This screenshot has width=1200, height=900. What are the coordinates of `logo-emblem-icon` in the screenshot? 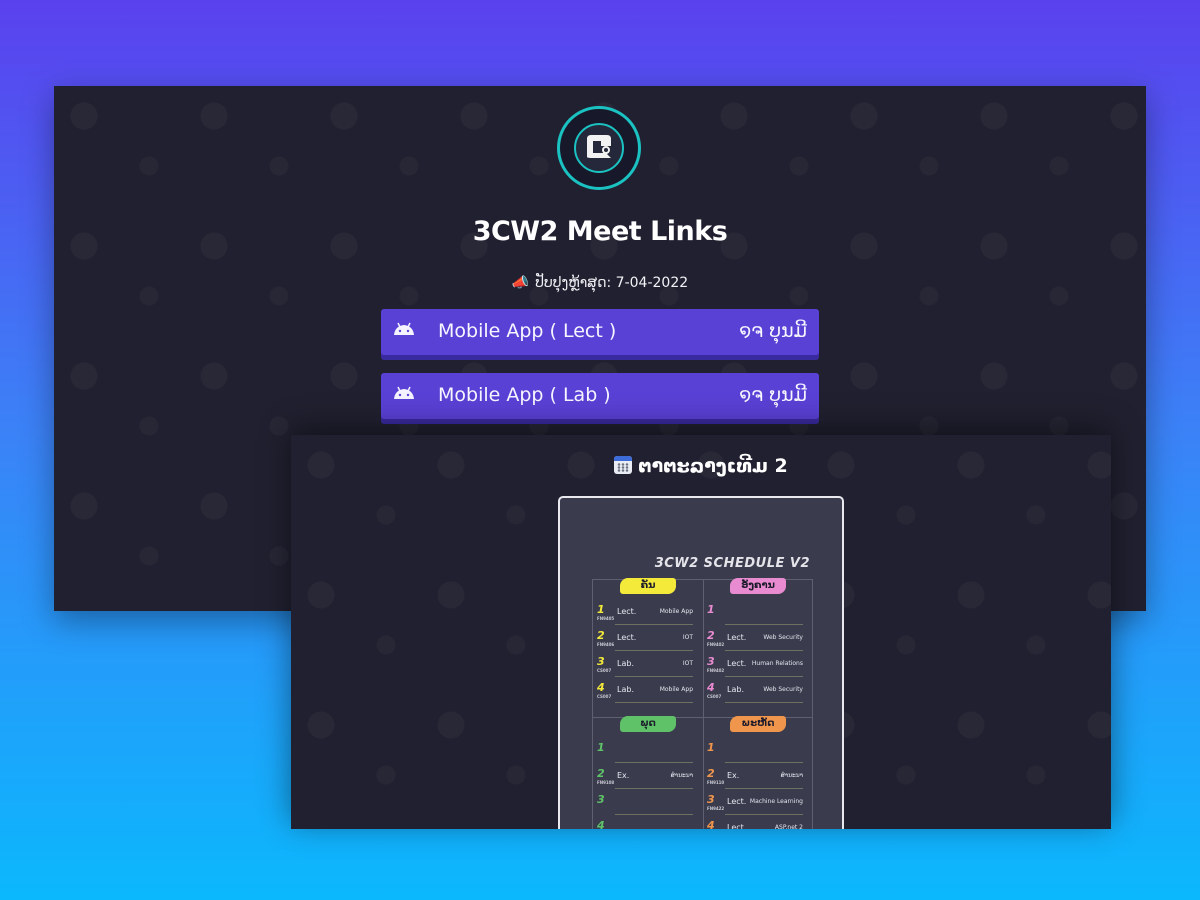 It's located at (599, 148).